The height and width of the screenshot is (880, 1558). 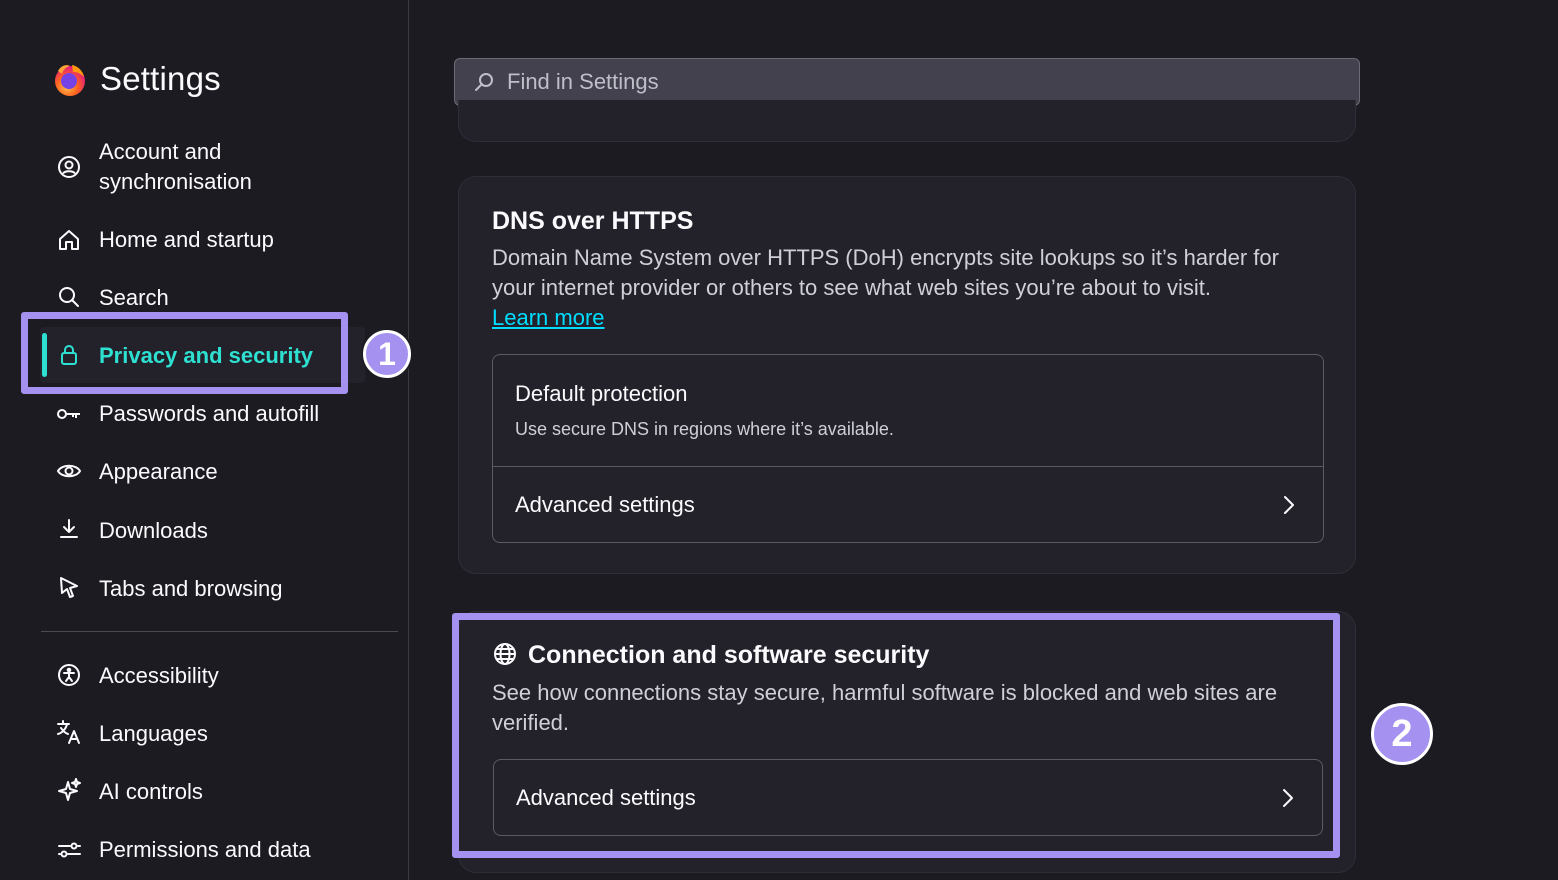 I want to click on connection-advanced-settings-row: Advanced settings, so click(x=908, y=797).